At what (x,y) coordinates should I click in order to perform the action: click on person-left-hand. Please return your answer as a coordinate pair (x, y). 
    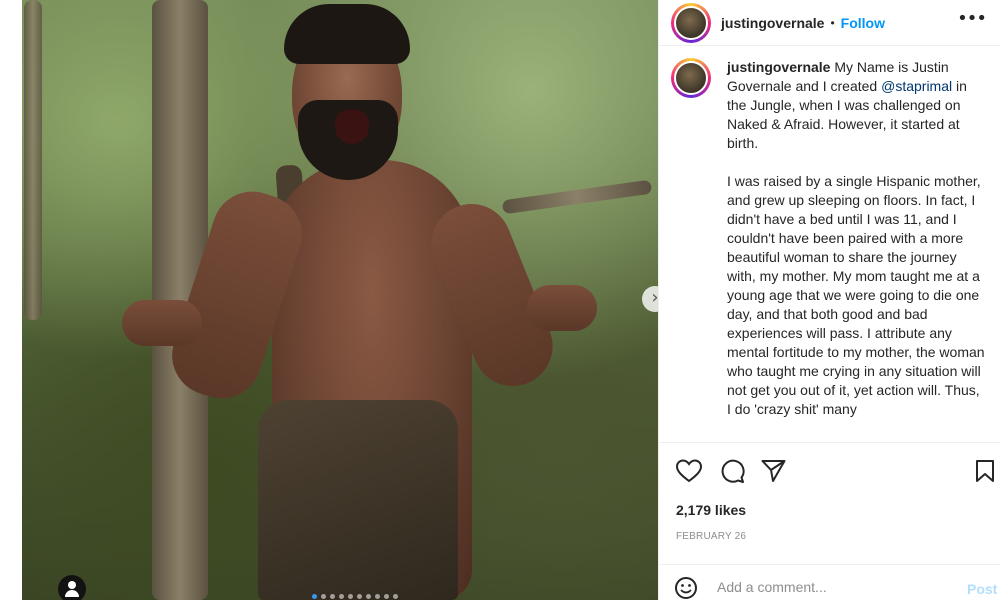
    Looking at the image, I should click on (162, 323).